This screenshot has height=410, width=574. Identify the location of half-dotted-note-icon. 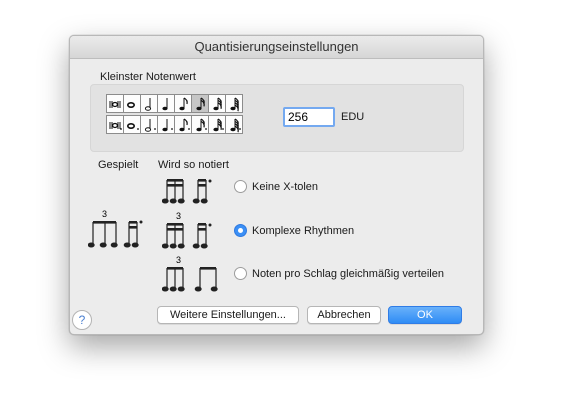
(150, 125).